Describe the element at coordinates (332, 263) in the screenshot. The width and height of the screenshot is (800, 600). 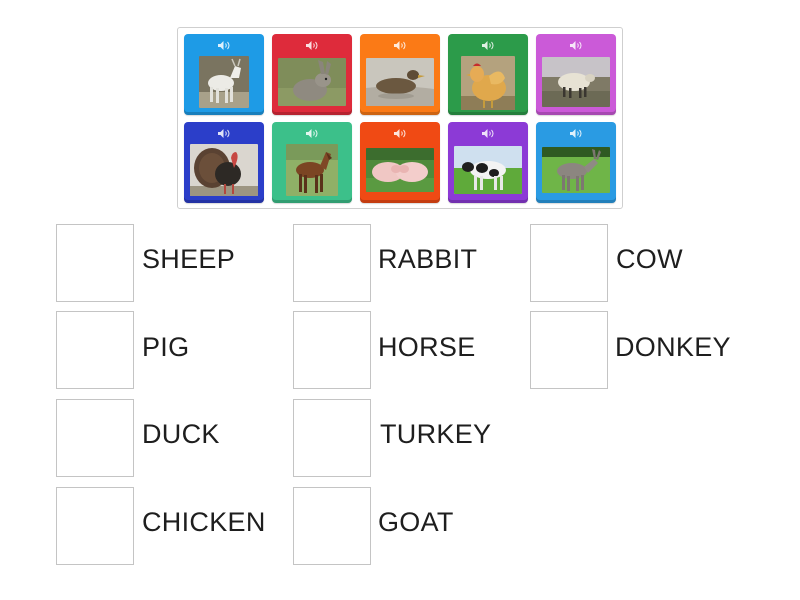
I see `drop-slot-rabbit` at that location.